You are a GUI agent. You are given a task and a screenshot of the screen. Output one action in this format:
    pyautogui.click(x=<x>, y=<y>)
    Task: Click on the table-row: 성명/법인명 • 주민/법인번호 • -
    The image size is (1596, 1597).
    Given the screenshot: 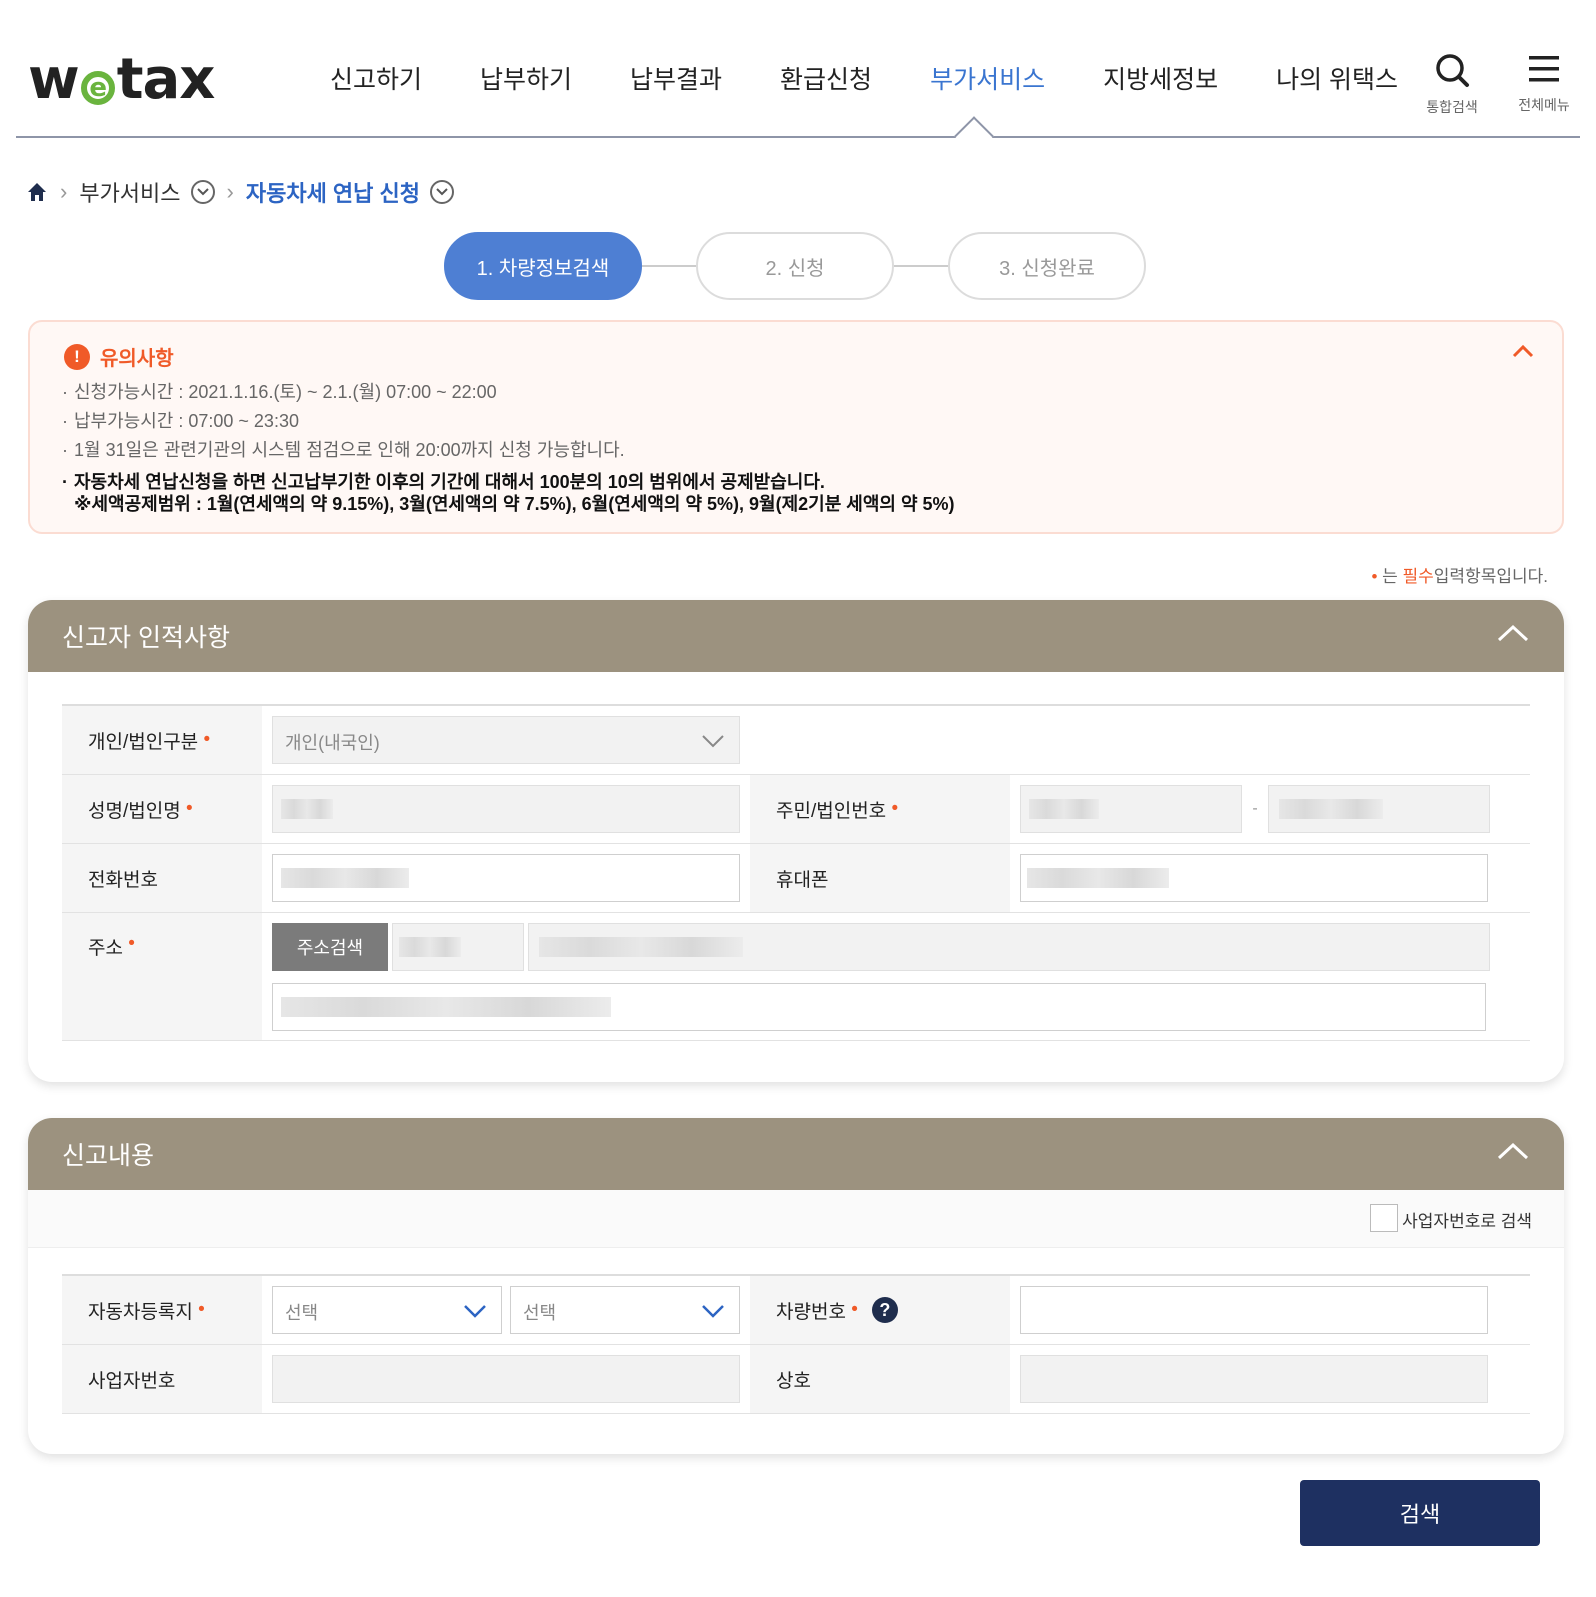 What is the action you would take?
    pyautogui.click(x=796, y=809)
    